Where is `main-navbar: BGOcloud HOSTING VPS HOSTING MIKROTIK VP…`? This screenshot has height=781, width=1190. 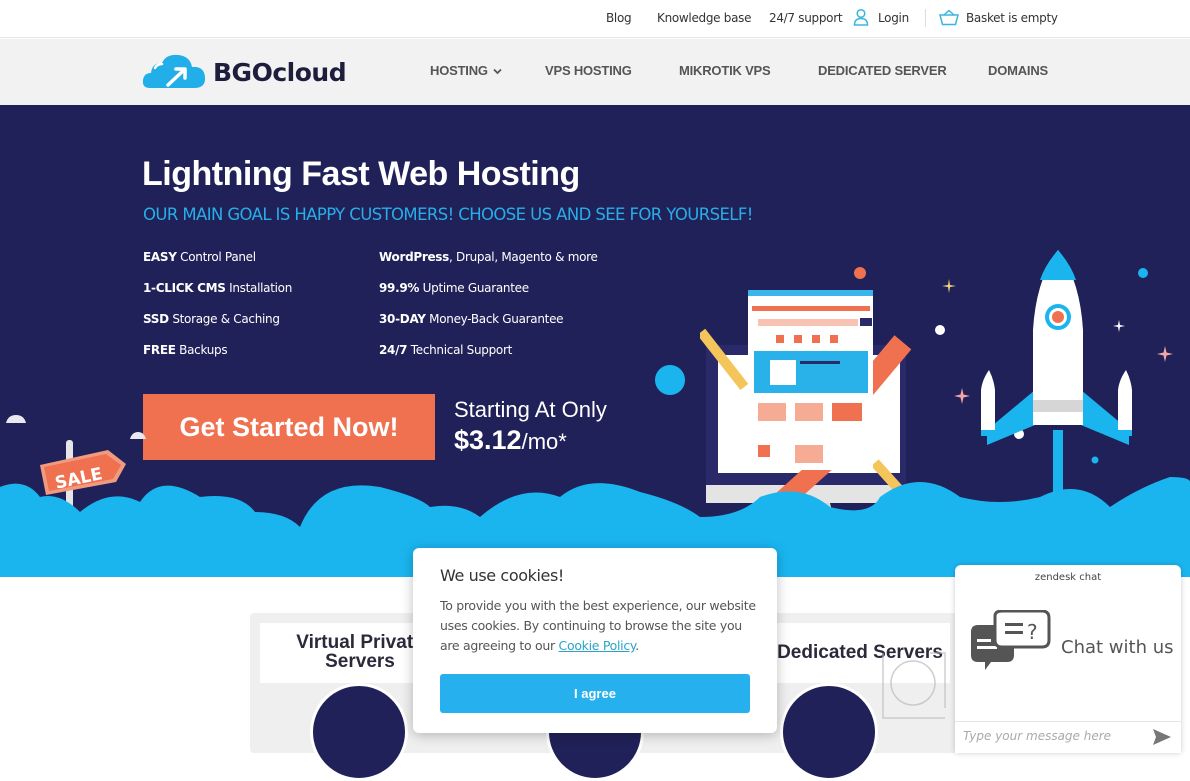
main-navbar: BGOcloud HOSTING VPS HOSTING MIKROTIK VP… is located at coordinates (595, 72).